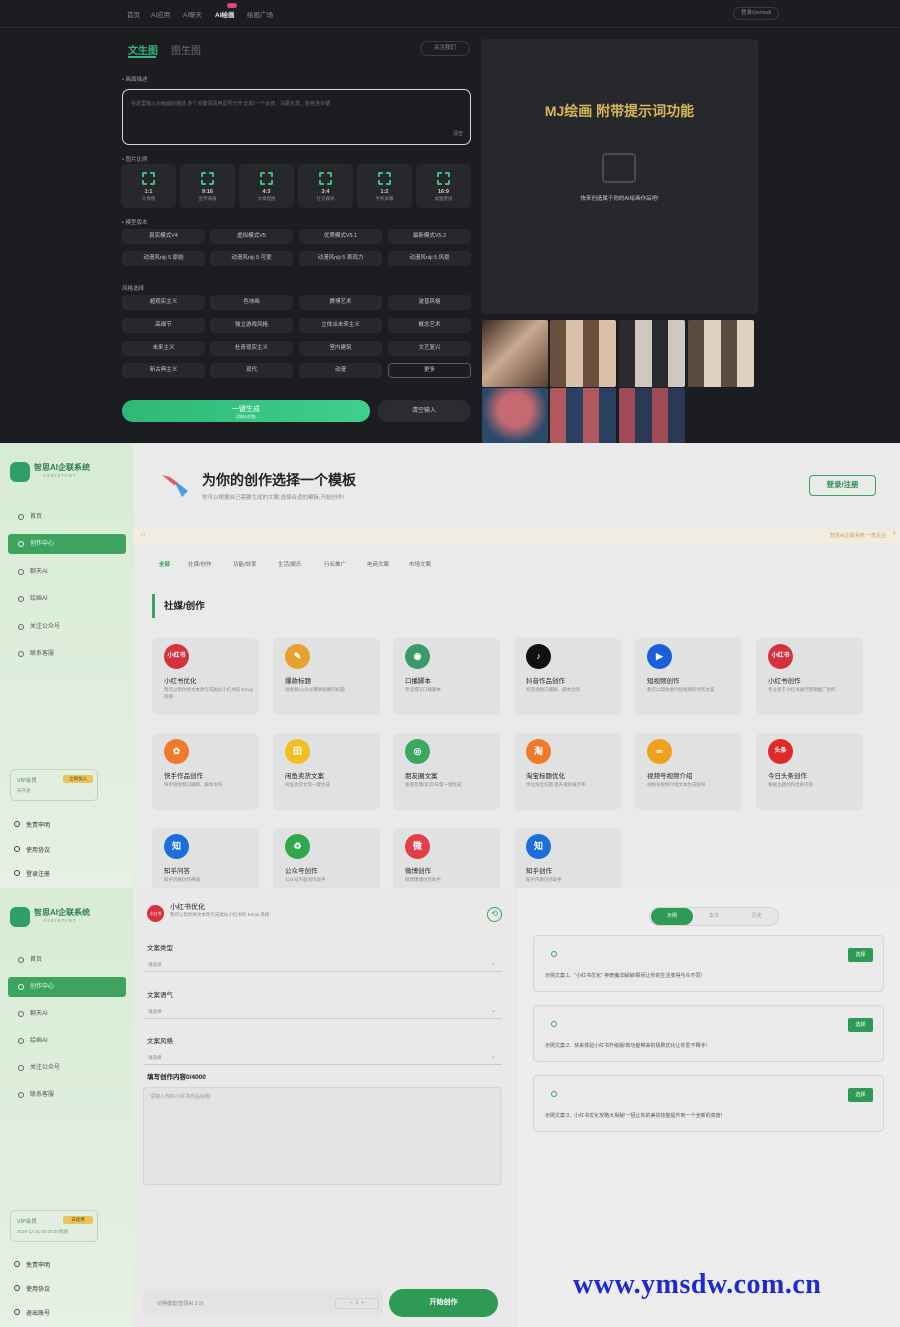 The width and height of the screenshot is (900, 1327). I want to click on disclaimer-link: 免责申明, so click(32, 1264).